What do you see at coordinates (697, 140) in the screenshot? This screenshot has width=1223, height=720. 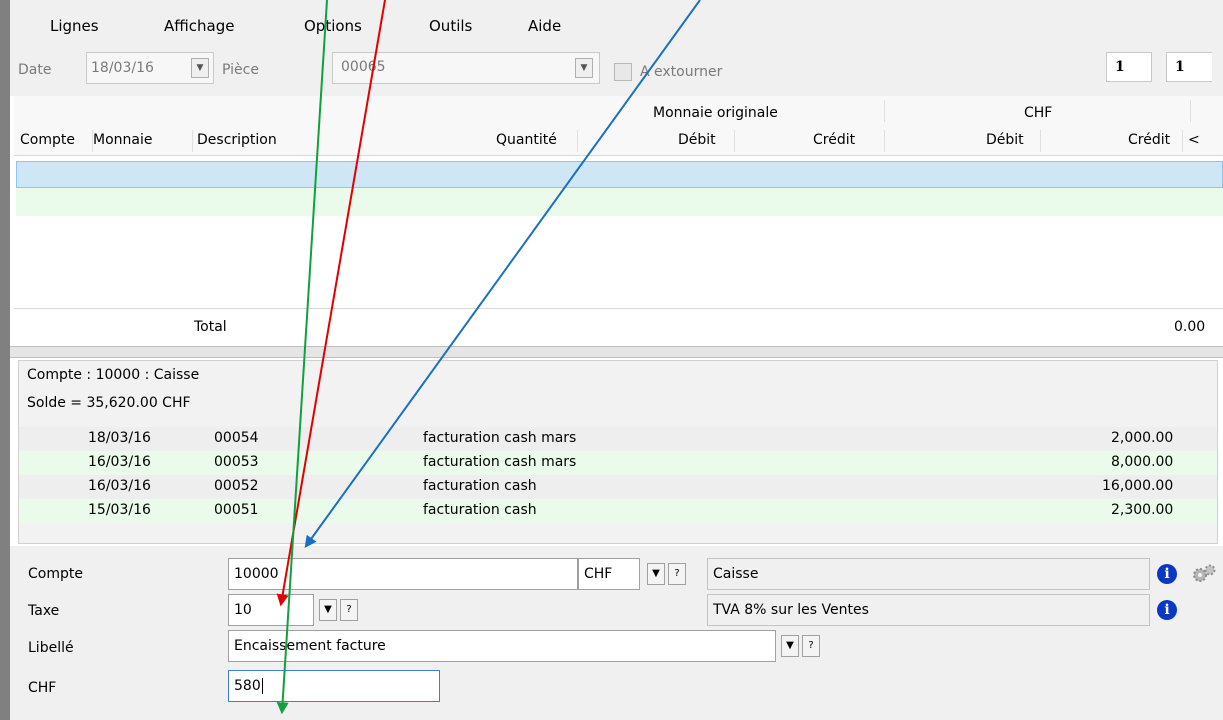 I see `col-debit-original: Débit` at bounding box center [697, 140].